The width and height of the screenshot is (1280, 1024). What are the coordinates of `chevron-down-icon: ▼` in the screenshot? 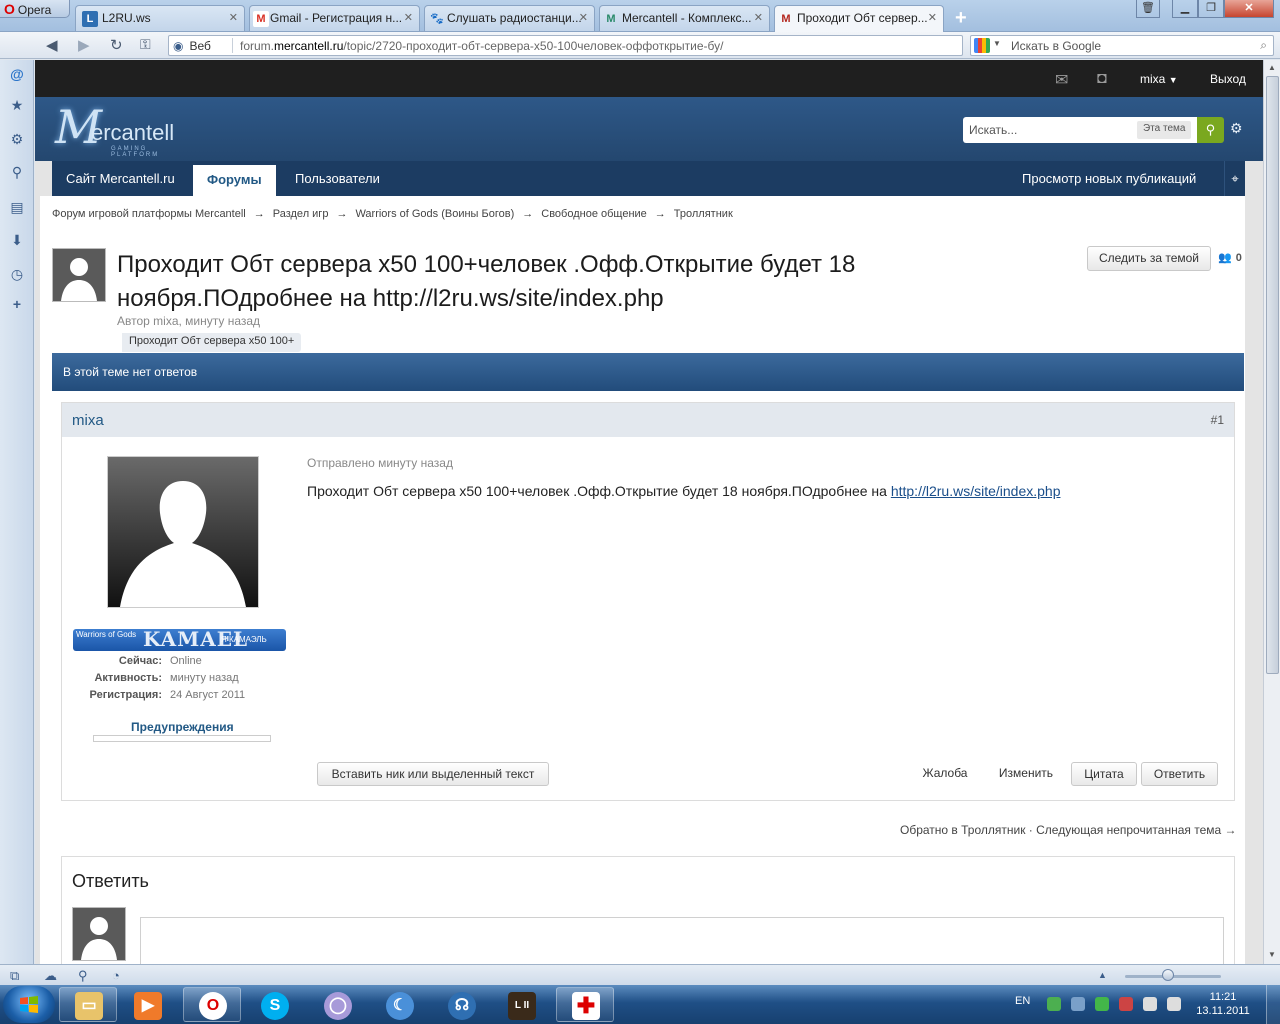 It's located at (997, 43).